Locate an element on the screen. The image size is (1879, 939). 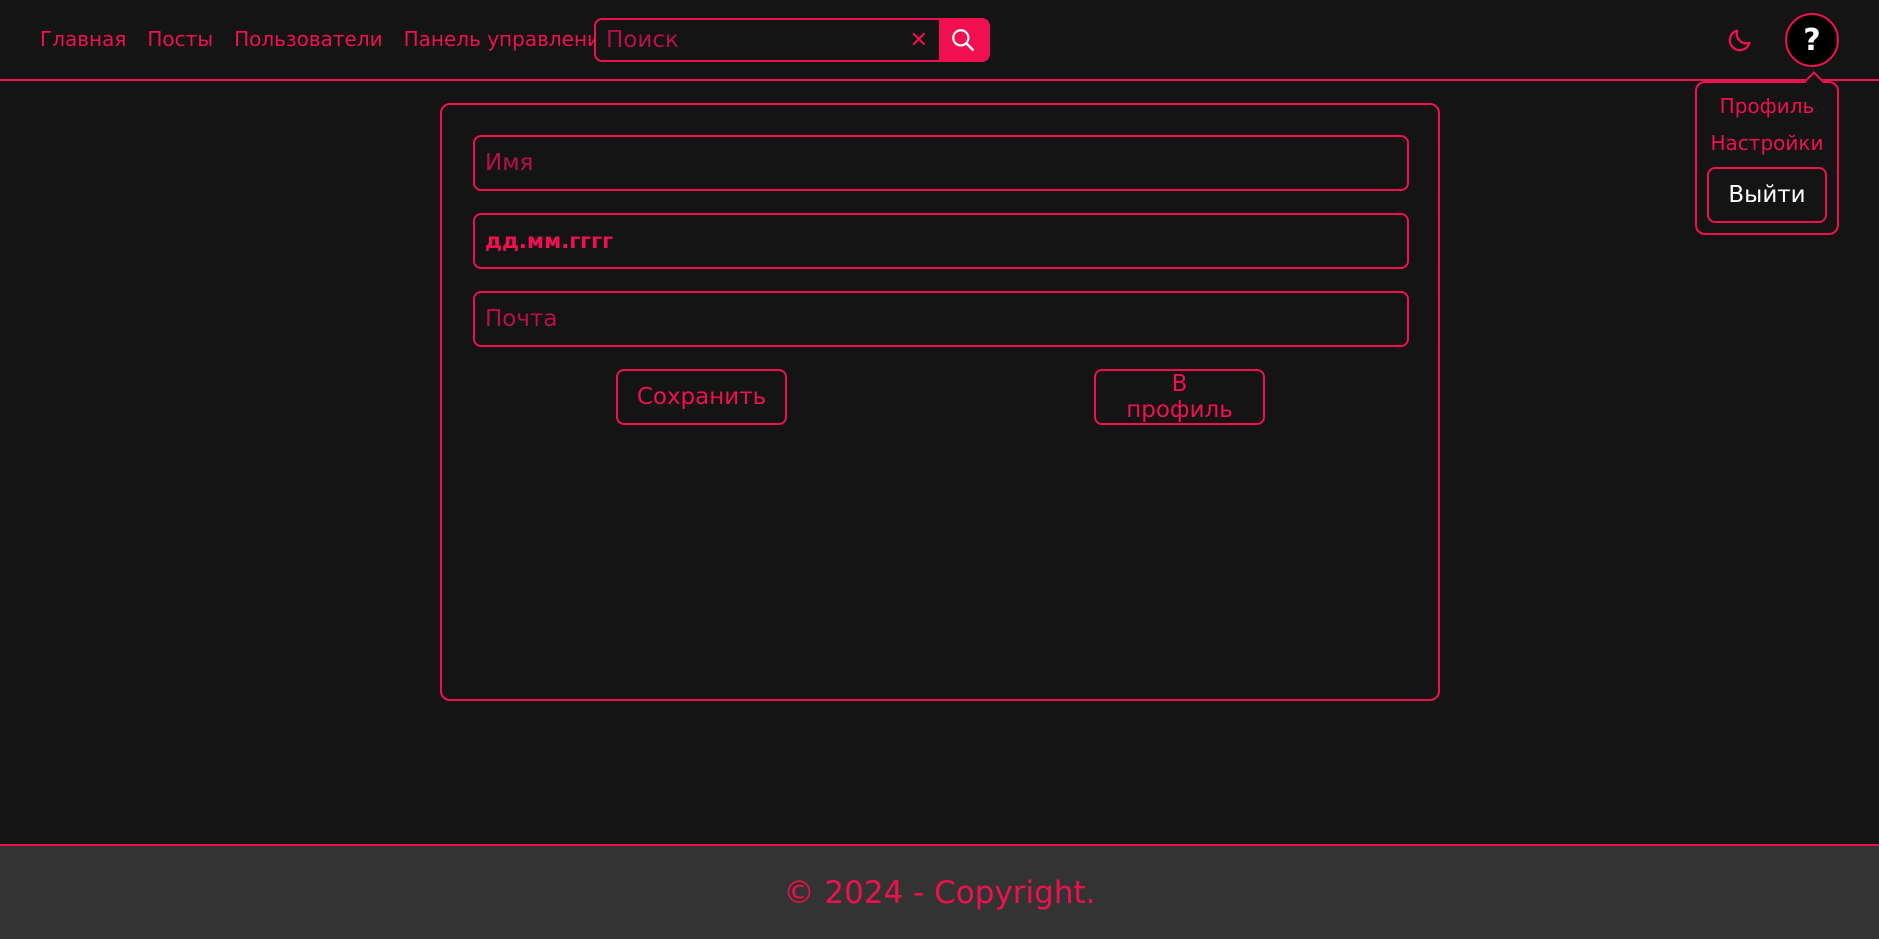
nav-link-posts: Посты is located at coordinates (180, 39).